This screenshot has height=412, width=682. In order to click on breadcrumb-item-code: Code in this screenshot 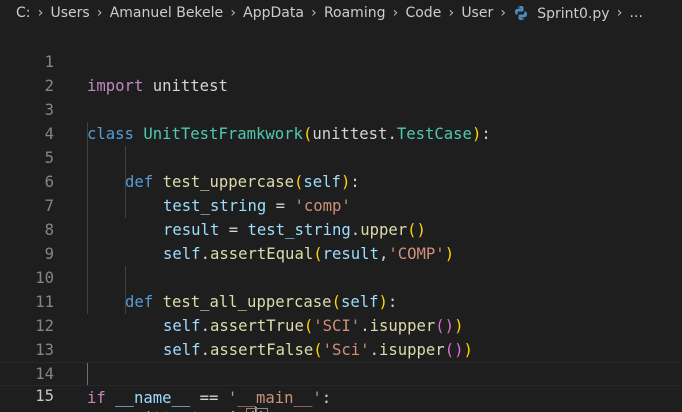, I will do `click(423, 13)`.